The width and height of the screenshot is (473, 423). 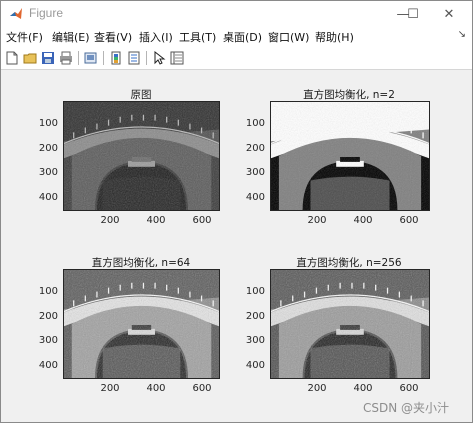 I want to click on insert-colorbar-button, so click(x=116, y=58).